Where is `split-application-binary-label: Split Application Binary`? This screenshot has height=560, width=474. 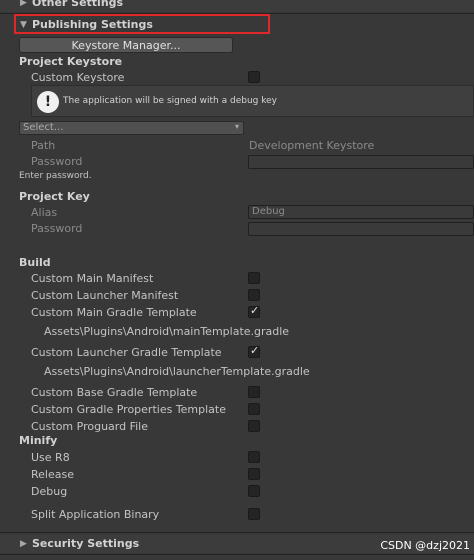 split-application-binary-label: Split Application Binary is located at coordinates (95, 514).